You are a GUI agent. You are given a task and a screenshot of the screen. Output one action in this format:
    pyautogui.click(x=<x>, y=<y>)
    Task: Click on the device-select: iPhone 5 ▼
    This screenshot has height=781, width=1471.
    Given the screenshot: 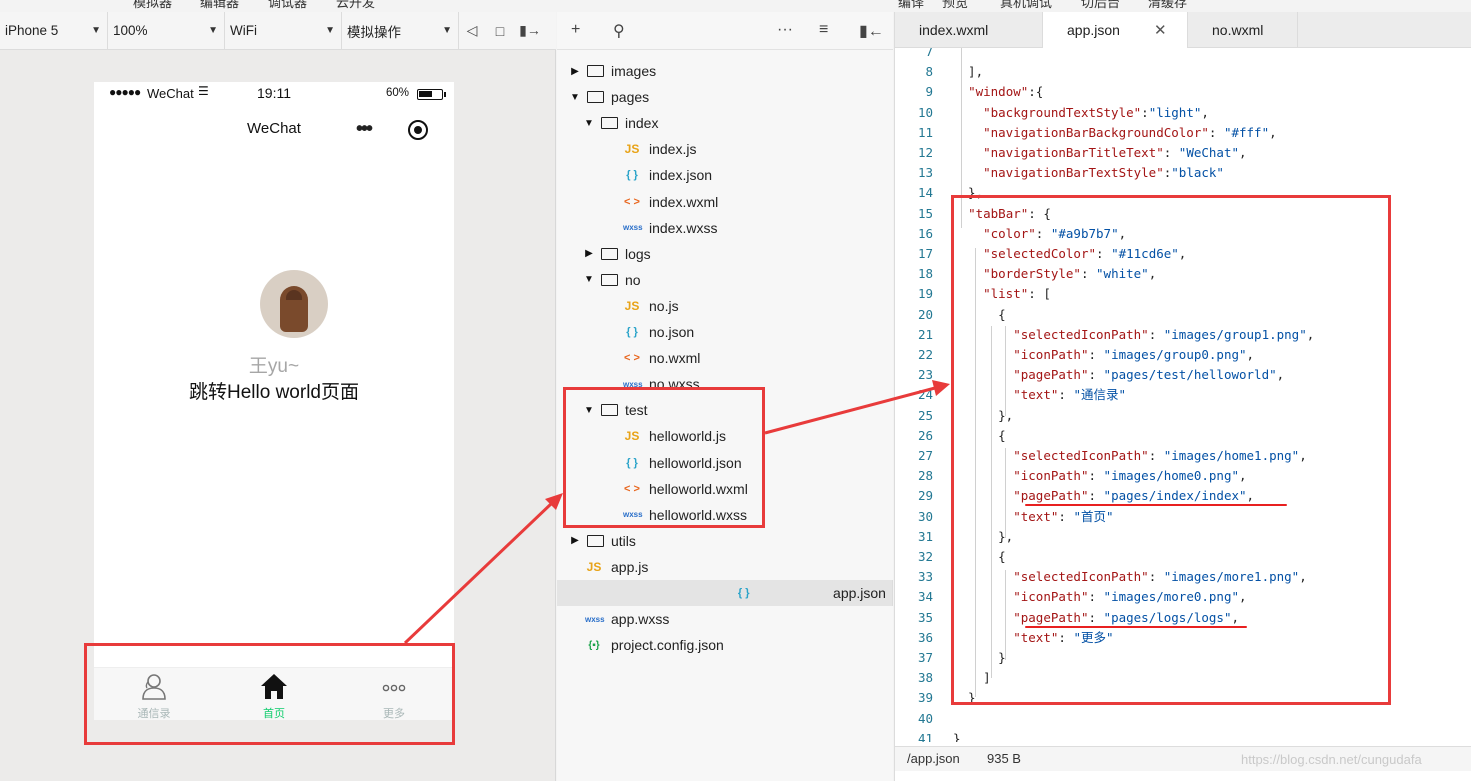 What is the action you would take?
    pyautogui.click(x=54, y=30)
    